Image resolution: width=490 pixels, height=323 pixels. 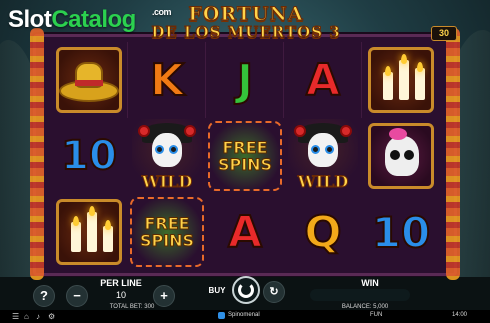 I want to click on watermark-slot: Slot, so click(x=30, y=19).